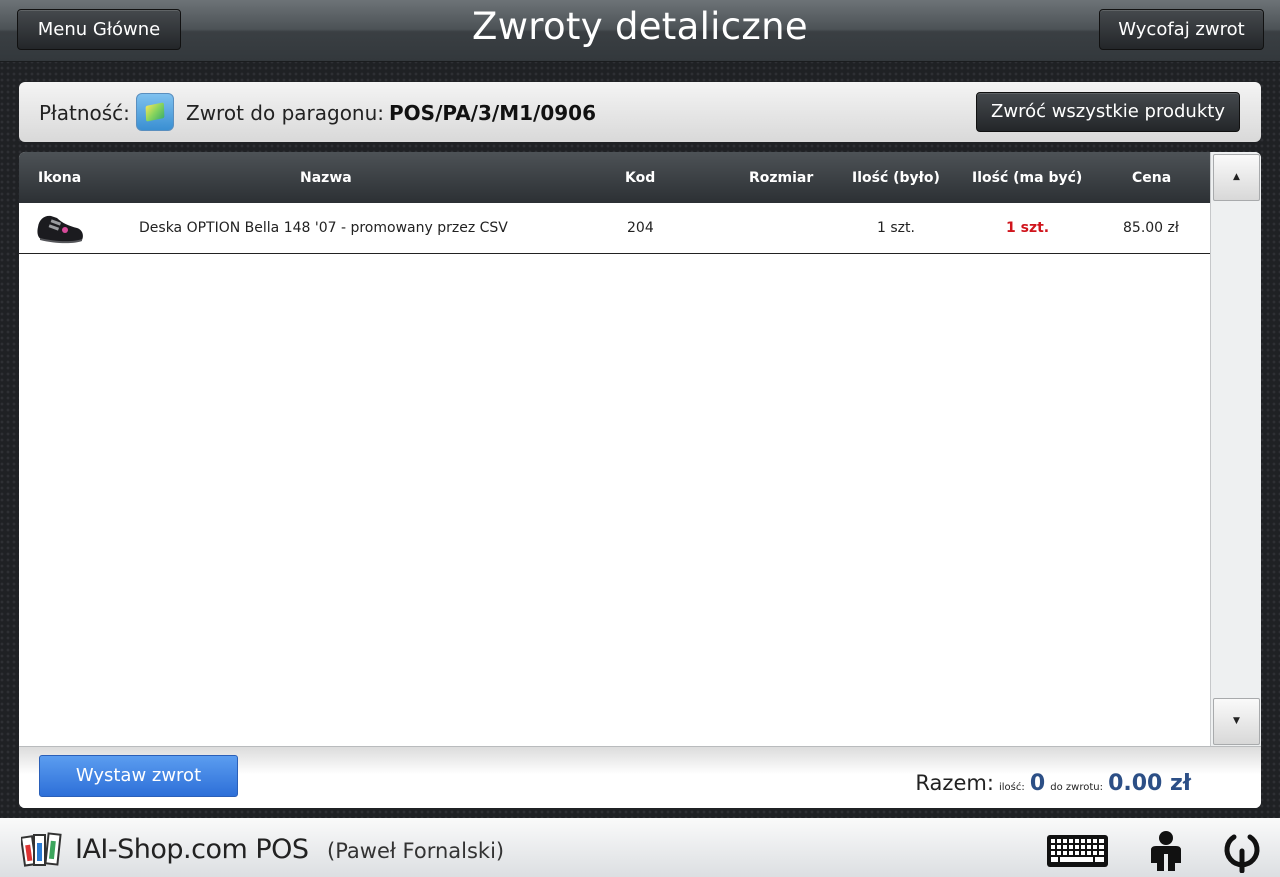 This screenshot has height=877, width=1280. What do you see at coordinates (896, 228) in the screenshot?
I see `qty-was: 1 szt.` at bounding box center [896, 228].